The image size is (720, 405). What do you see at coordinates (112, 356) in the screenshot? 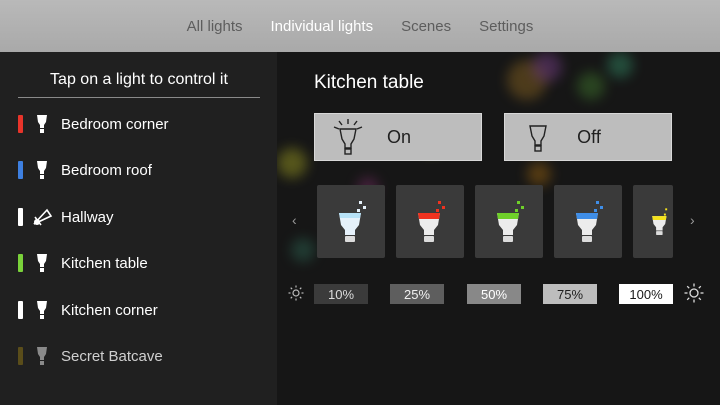
I see `light-item-label: Secret Batcave` at bounding box center [112, 356].